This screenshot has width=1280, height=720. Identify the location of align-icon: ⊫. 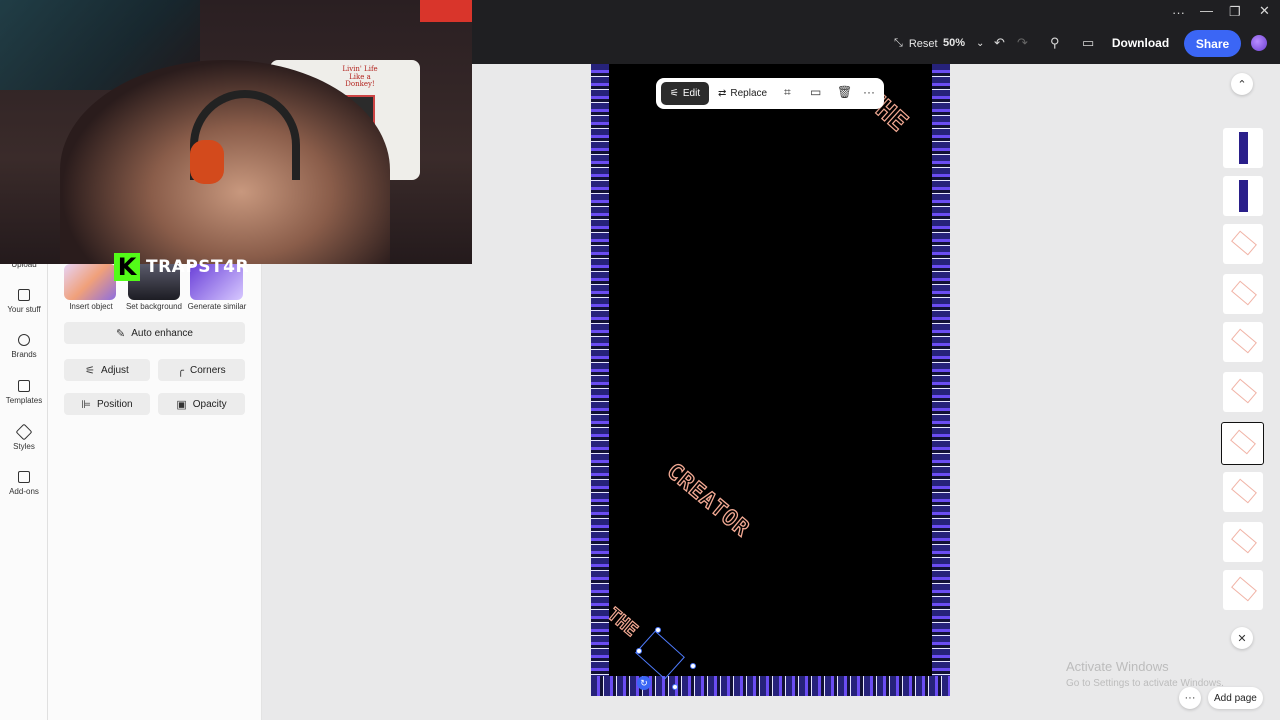
(86, 404).